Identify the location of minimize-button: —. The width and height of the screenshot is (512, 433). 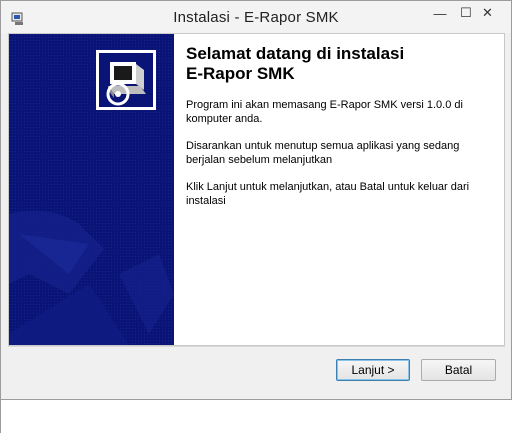
(440, 13).